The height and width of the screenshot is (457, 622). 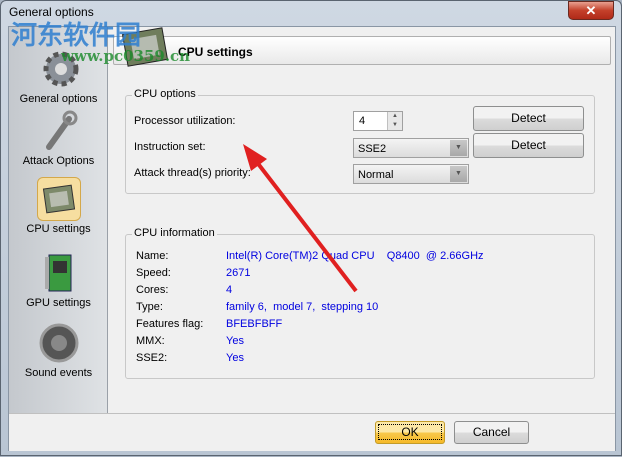 What do you see at coordinates (126, 56) in the screenshot?
I see `watermark-url: www.pc0359.cn` at bounding box center [126, 56].